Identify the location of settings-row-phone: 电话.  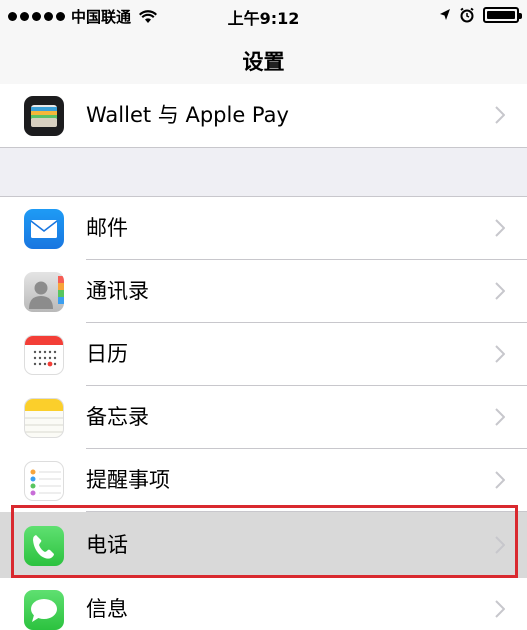
(263, 545).